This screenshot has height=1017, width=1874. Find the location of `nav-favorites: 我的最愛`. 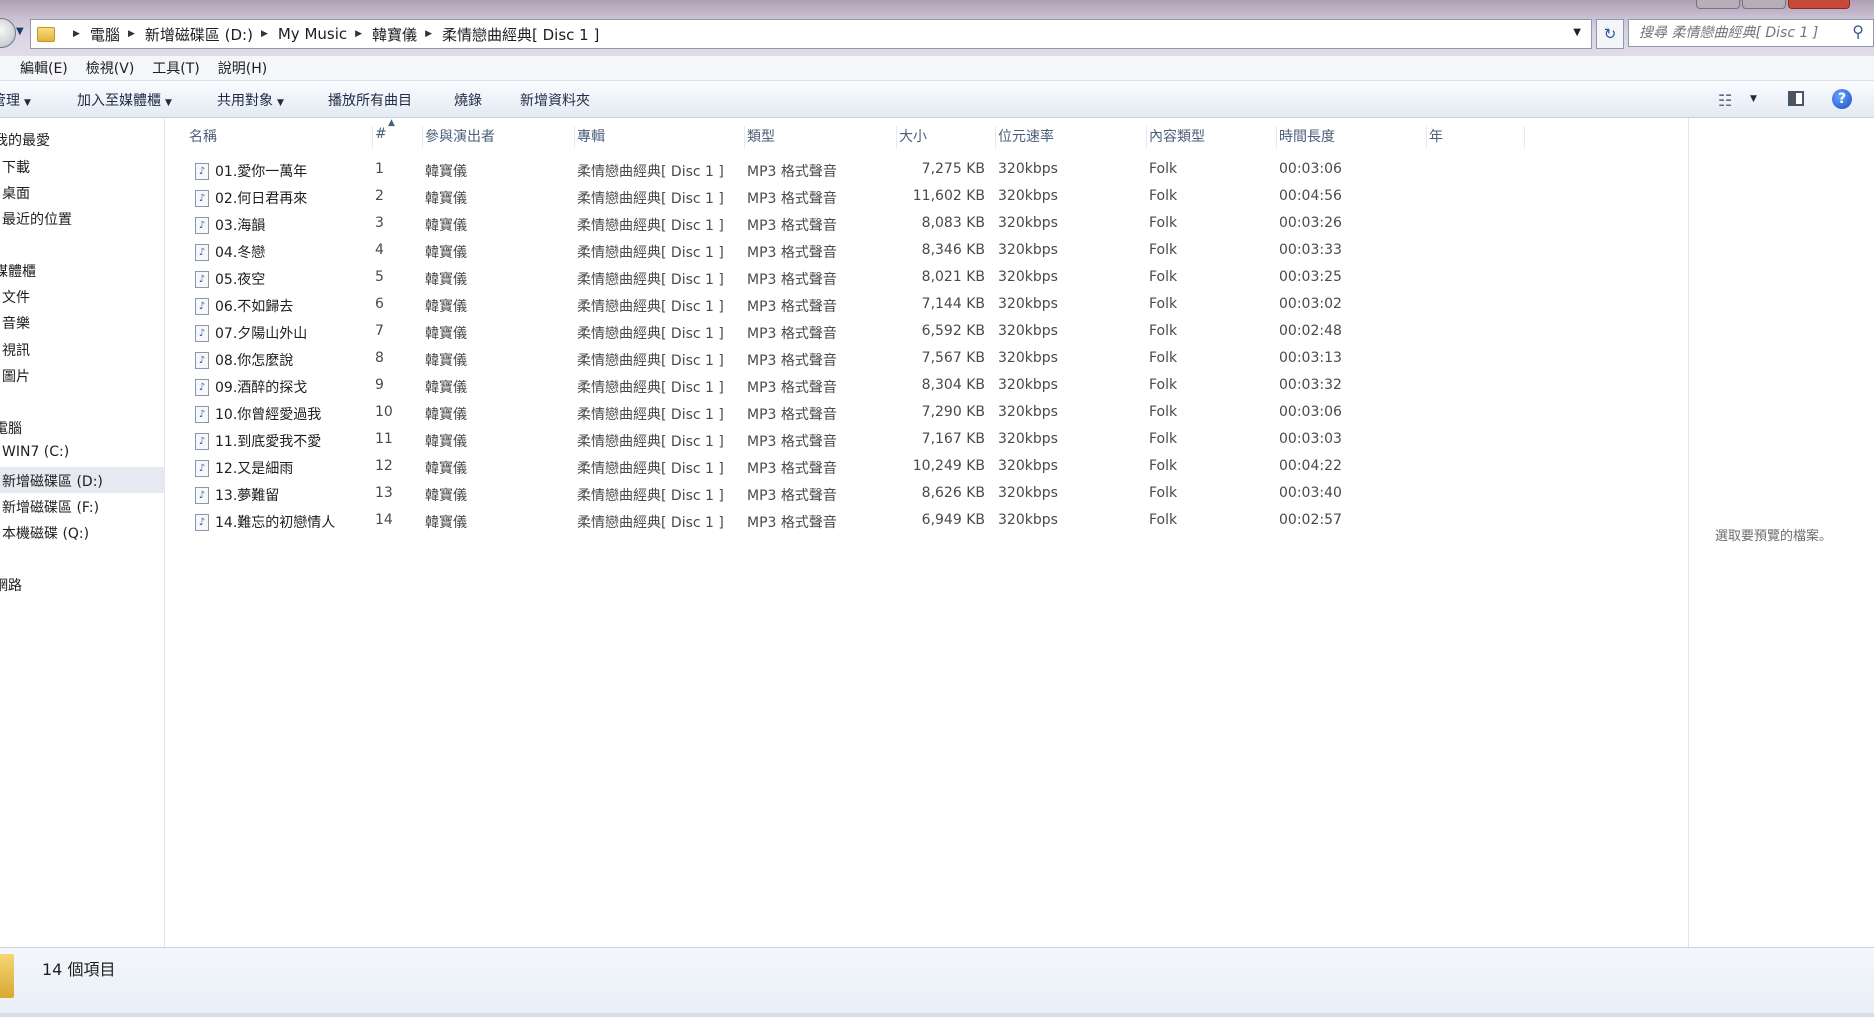

nav-favorites: 我的最愛 is located at coordinates (25, 140).